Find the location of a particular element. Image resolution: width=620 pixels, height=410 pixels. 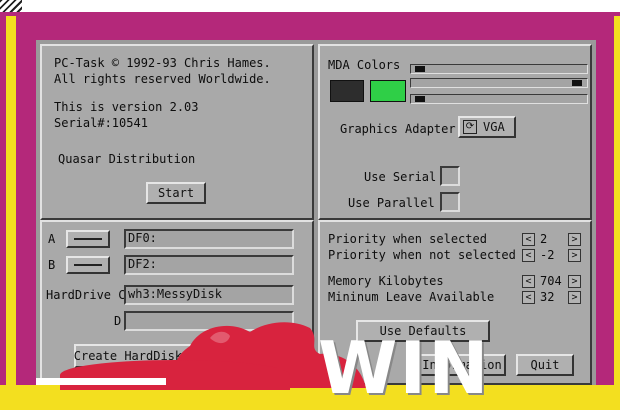

priority-notselected-decrease: < is located at coordinates (528, 255).